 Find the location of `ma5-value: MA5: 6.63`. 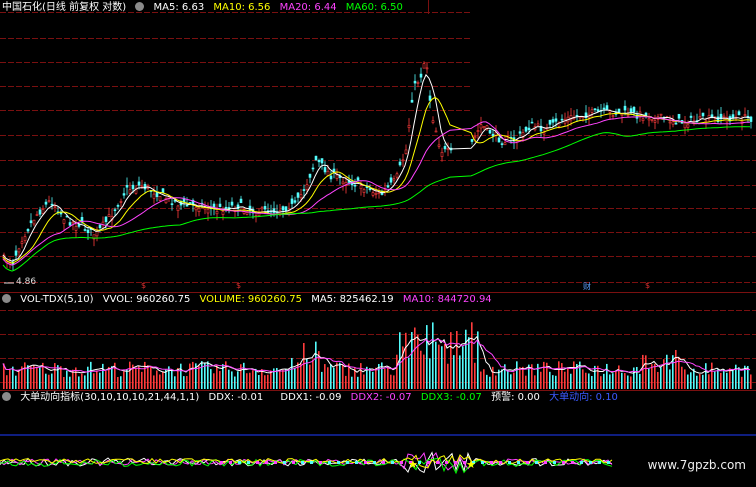

ma5-value: MA5: 6.63 is located at coordinates (179, 7).